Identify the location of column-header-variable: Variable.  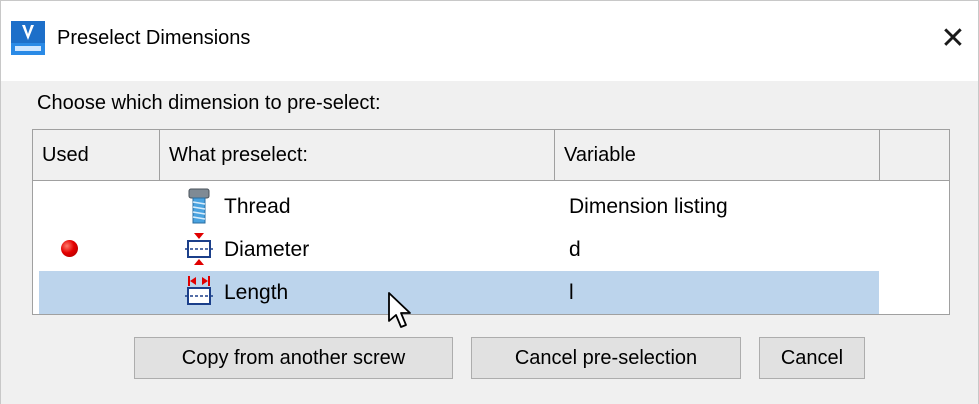
(717, 155).